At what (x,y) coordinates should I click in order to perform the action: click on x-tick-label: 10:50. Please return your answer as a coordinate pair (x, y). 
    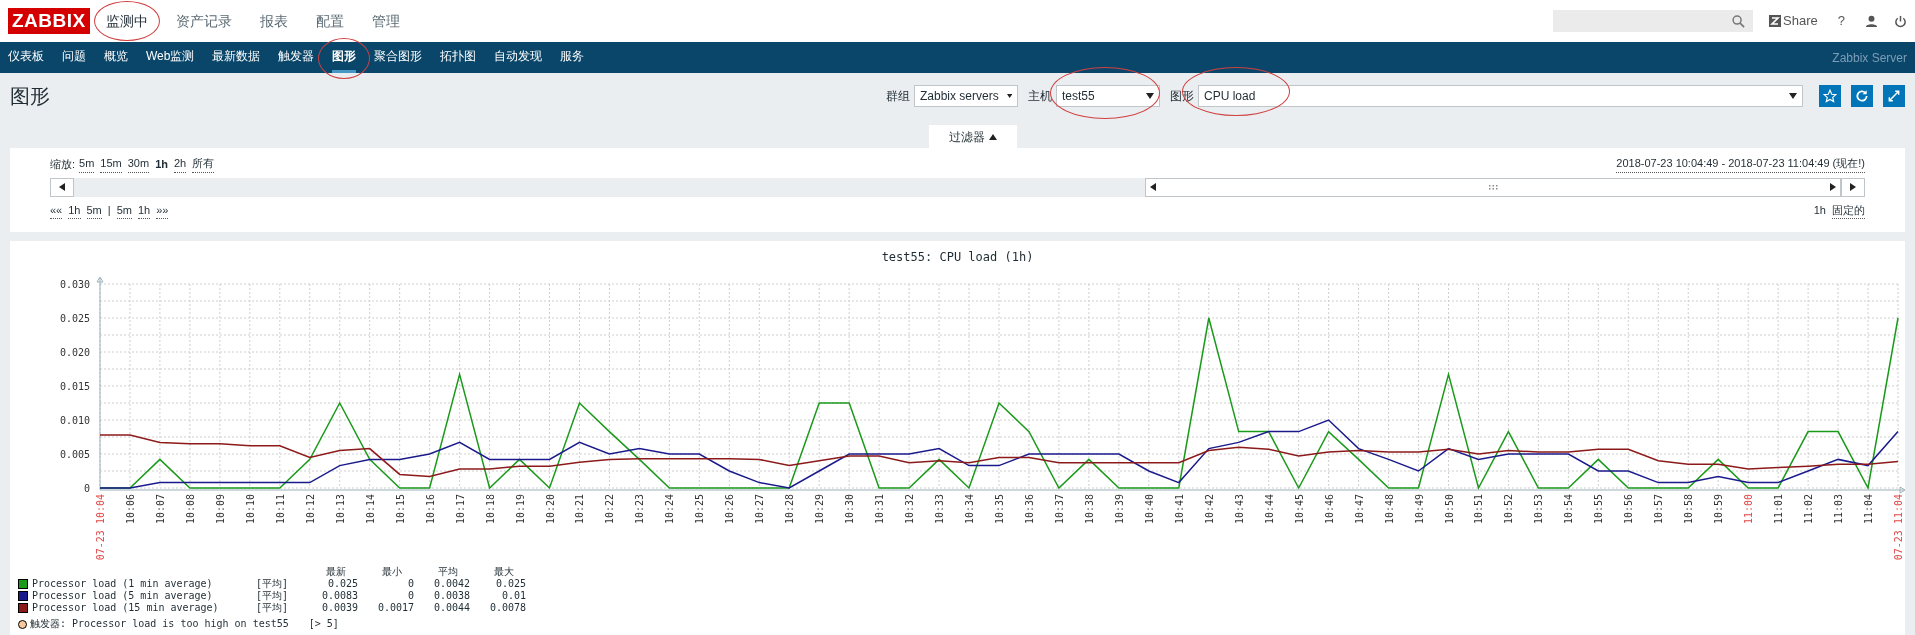
    Looking at the image, I should click on (1449, 509).